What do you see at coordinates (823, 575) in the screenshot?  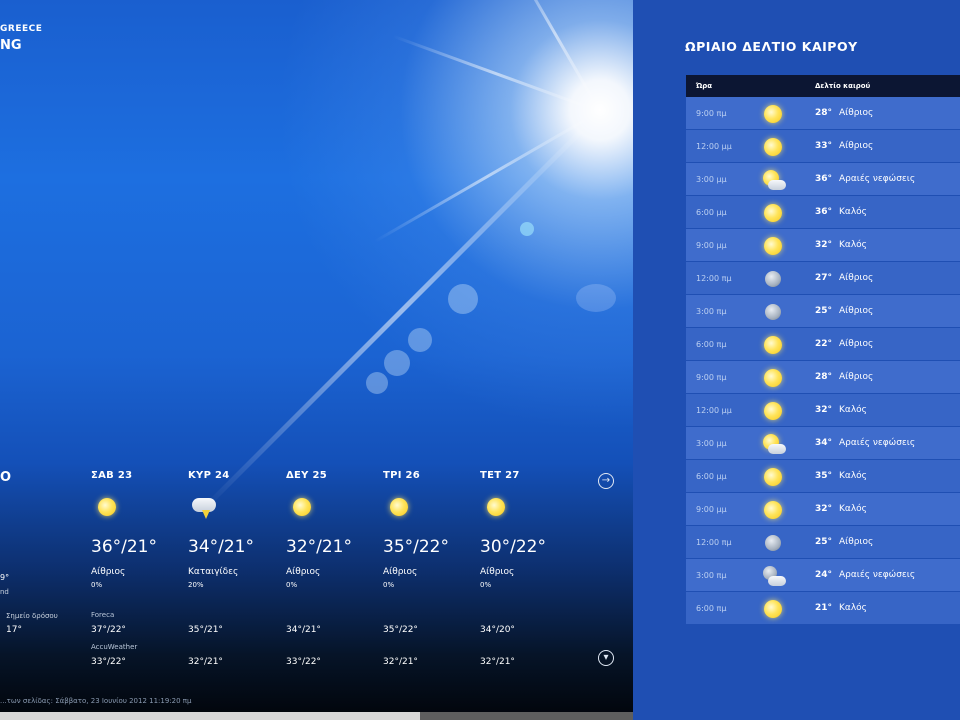 I see `hourly-row: 3:00 πμ 24° Αραιές νεφώσεις` at bounding box center [823, 575].